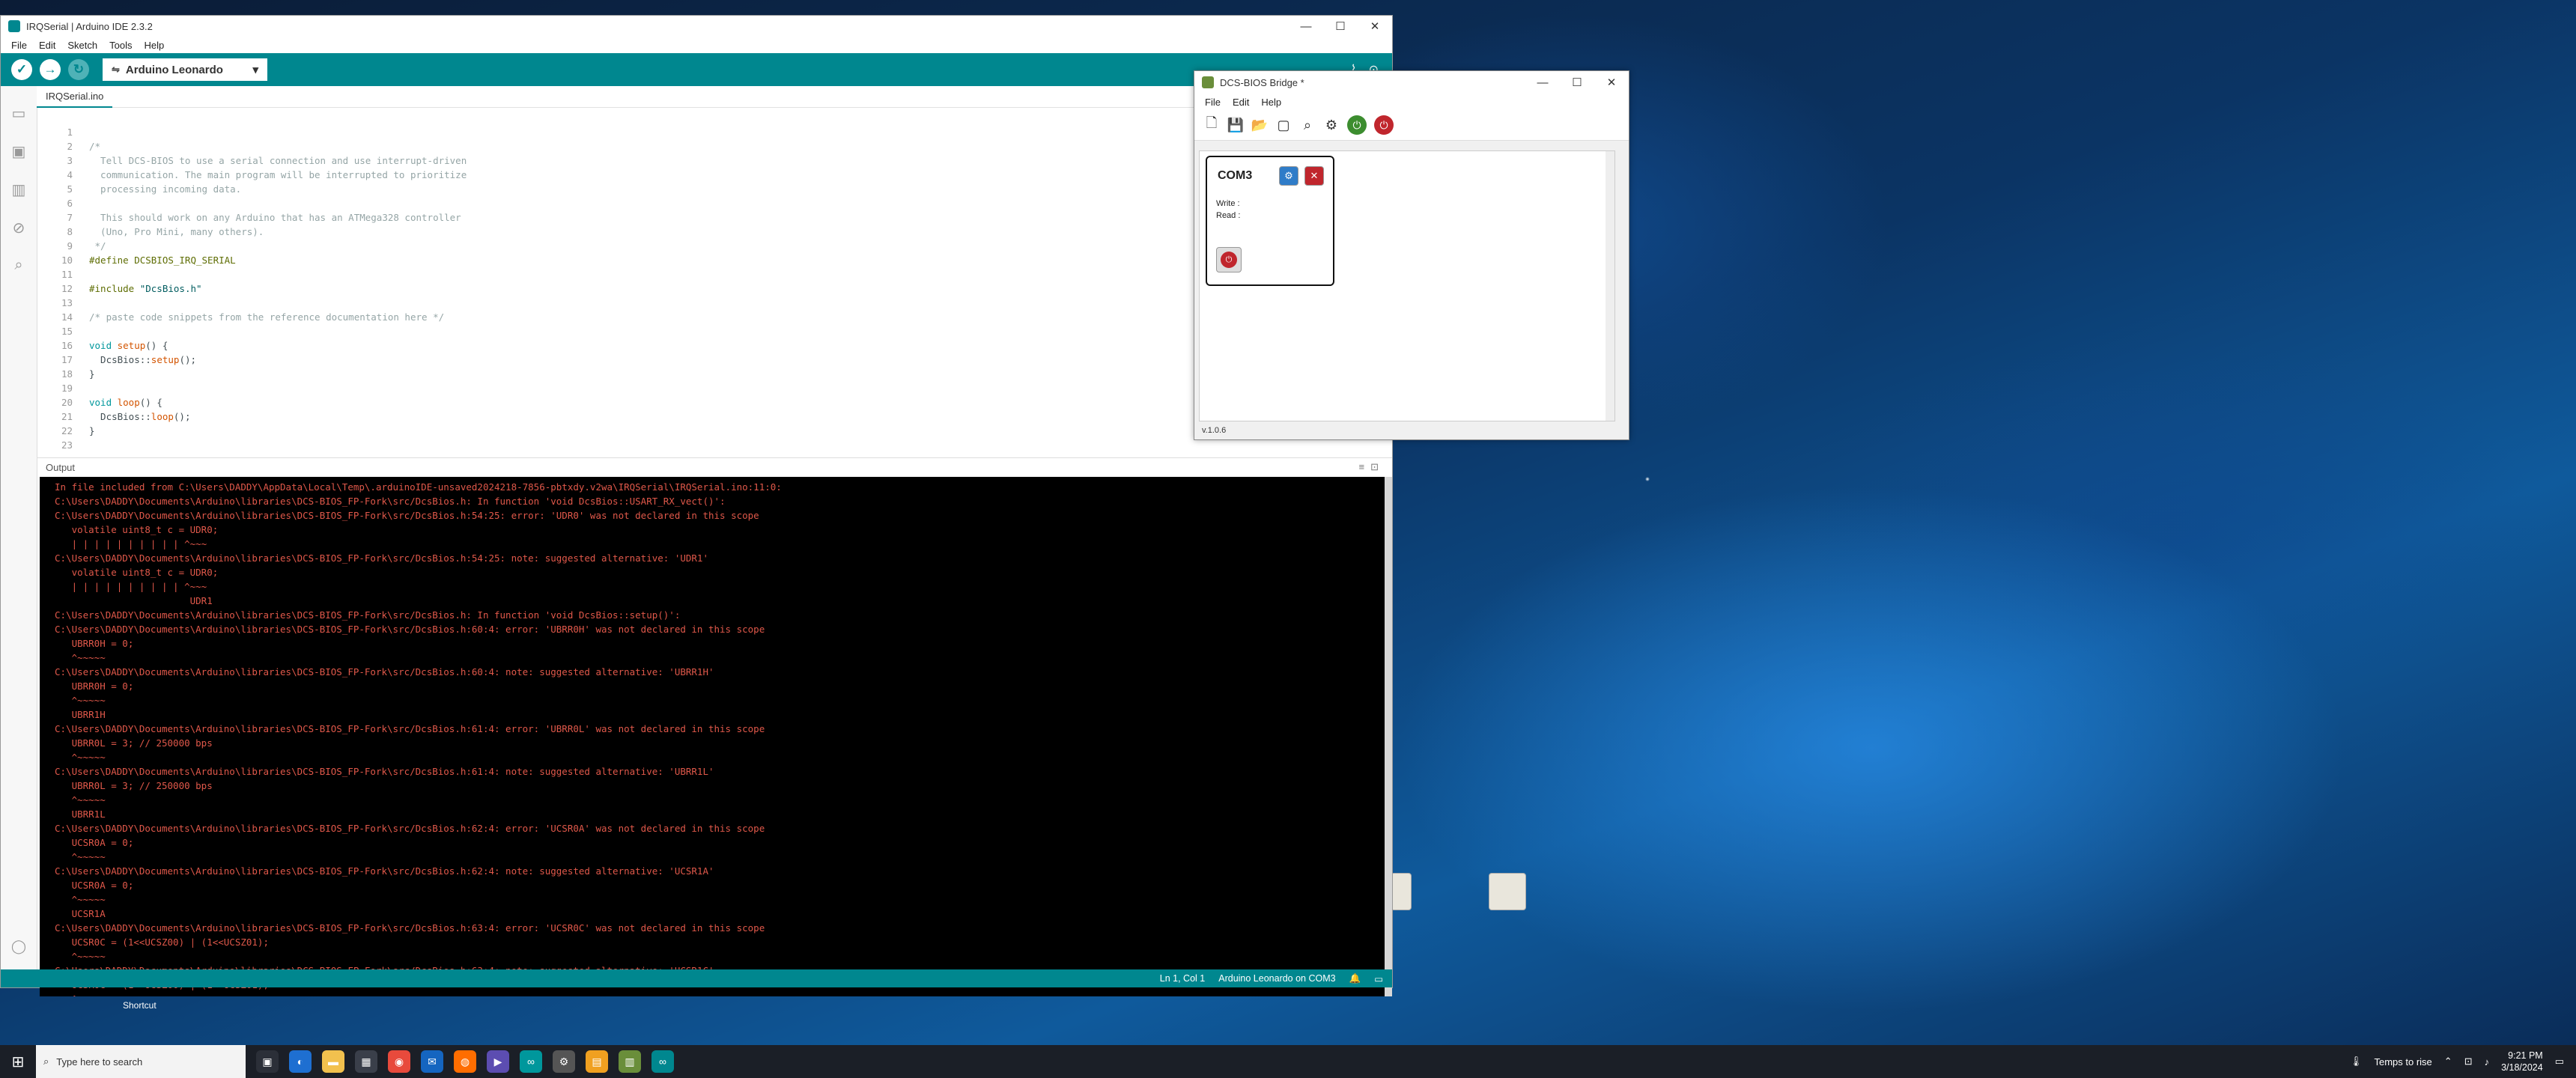 This screenshot has width=2576, height=1078. I want to click on new-file-icon: 🗋, so click(1211, 124).